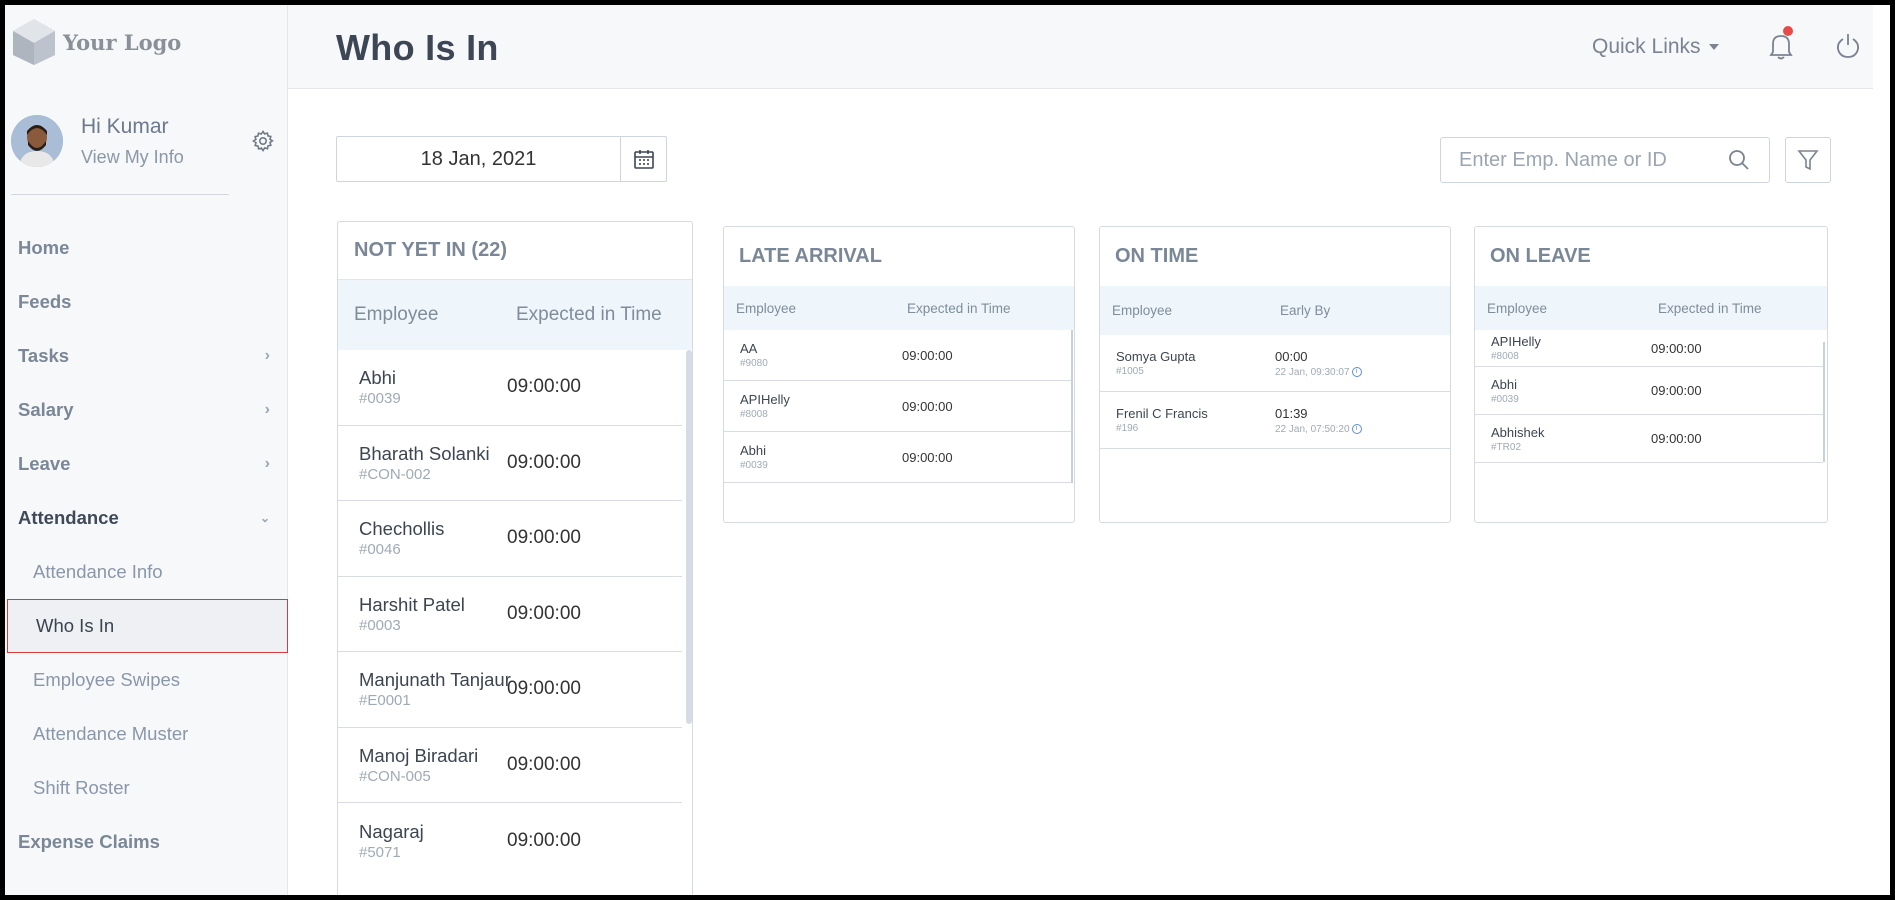  What do you see at coordinates (754, 465) in the screenshot?
I see `employee-id: #0039` at bounding box center [754, 465].